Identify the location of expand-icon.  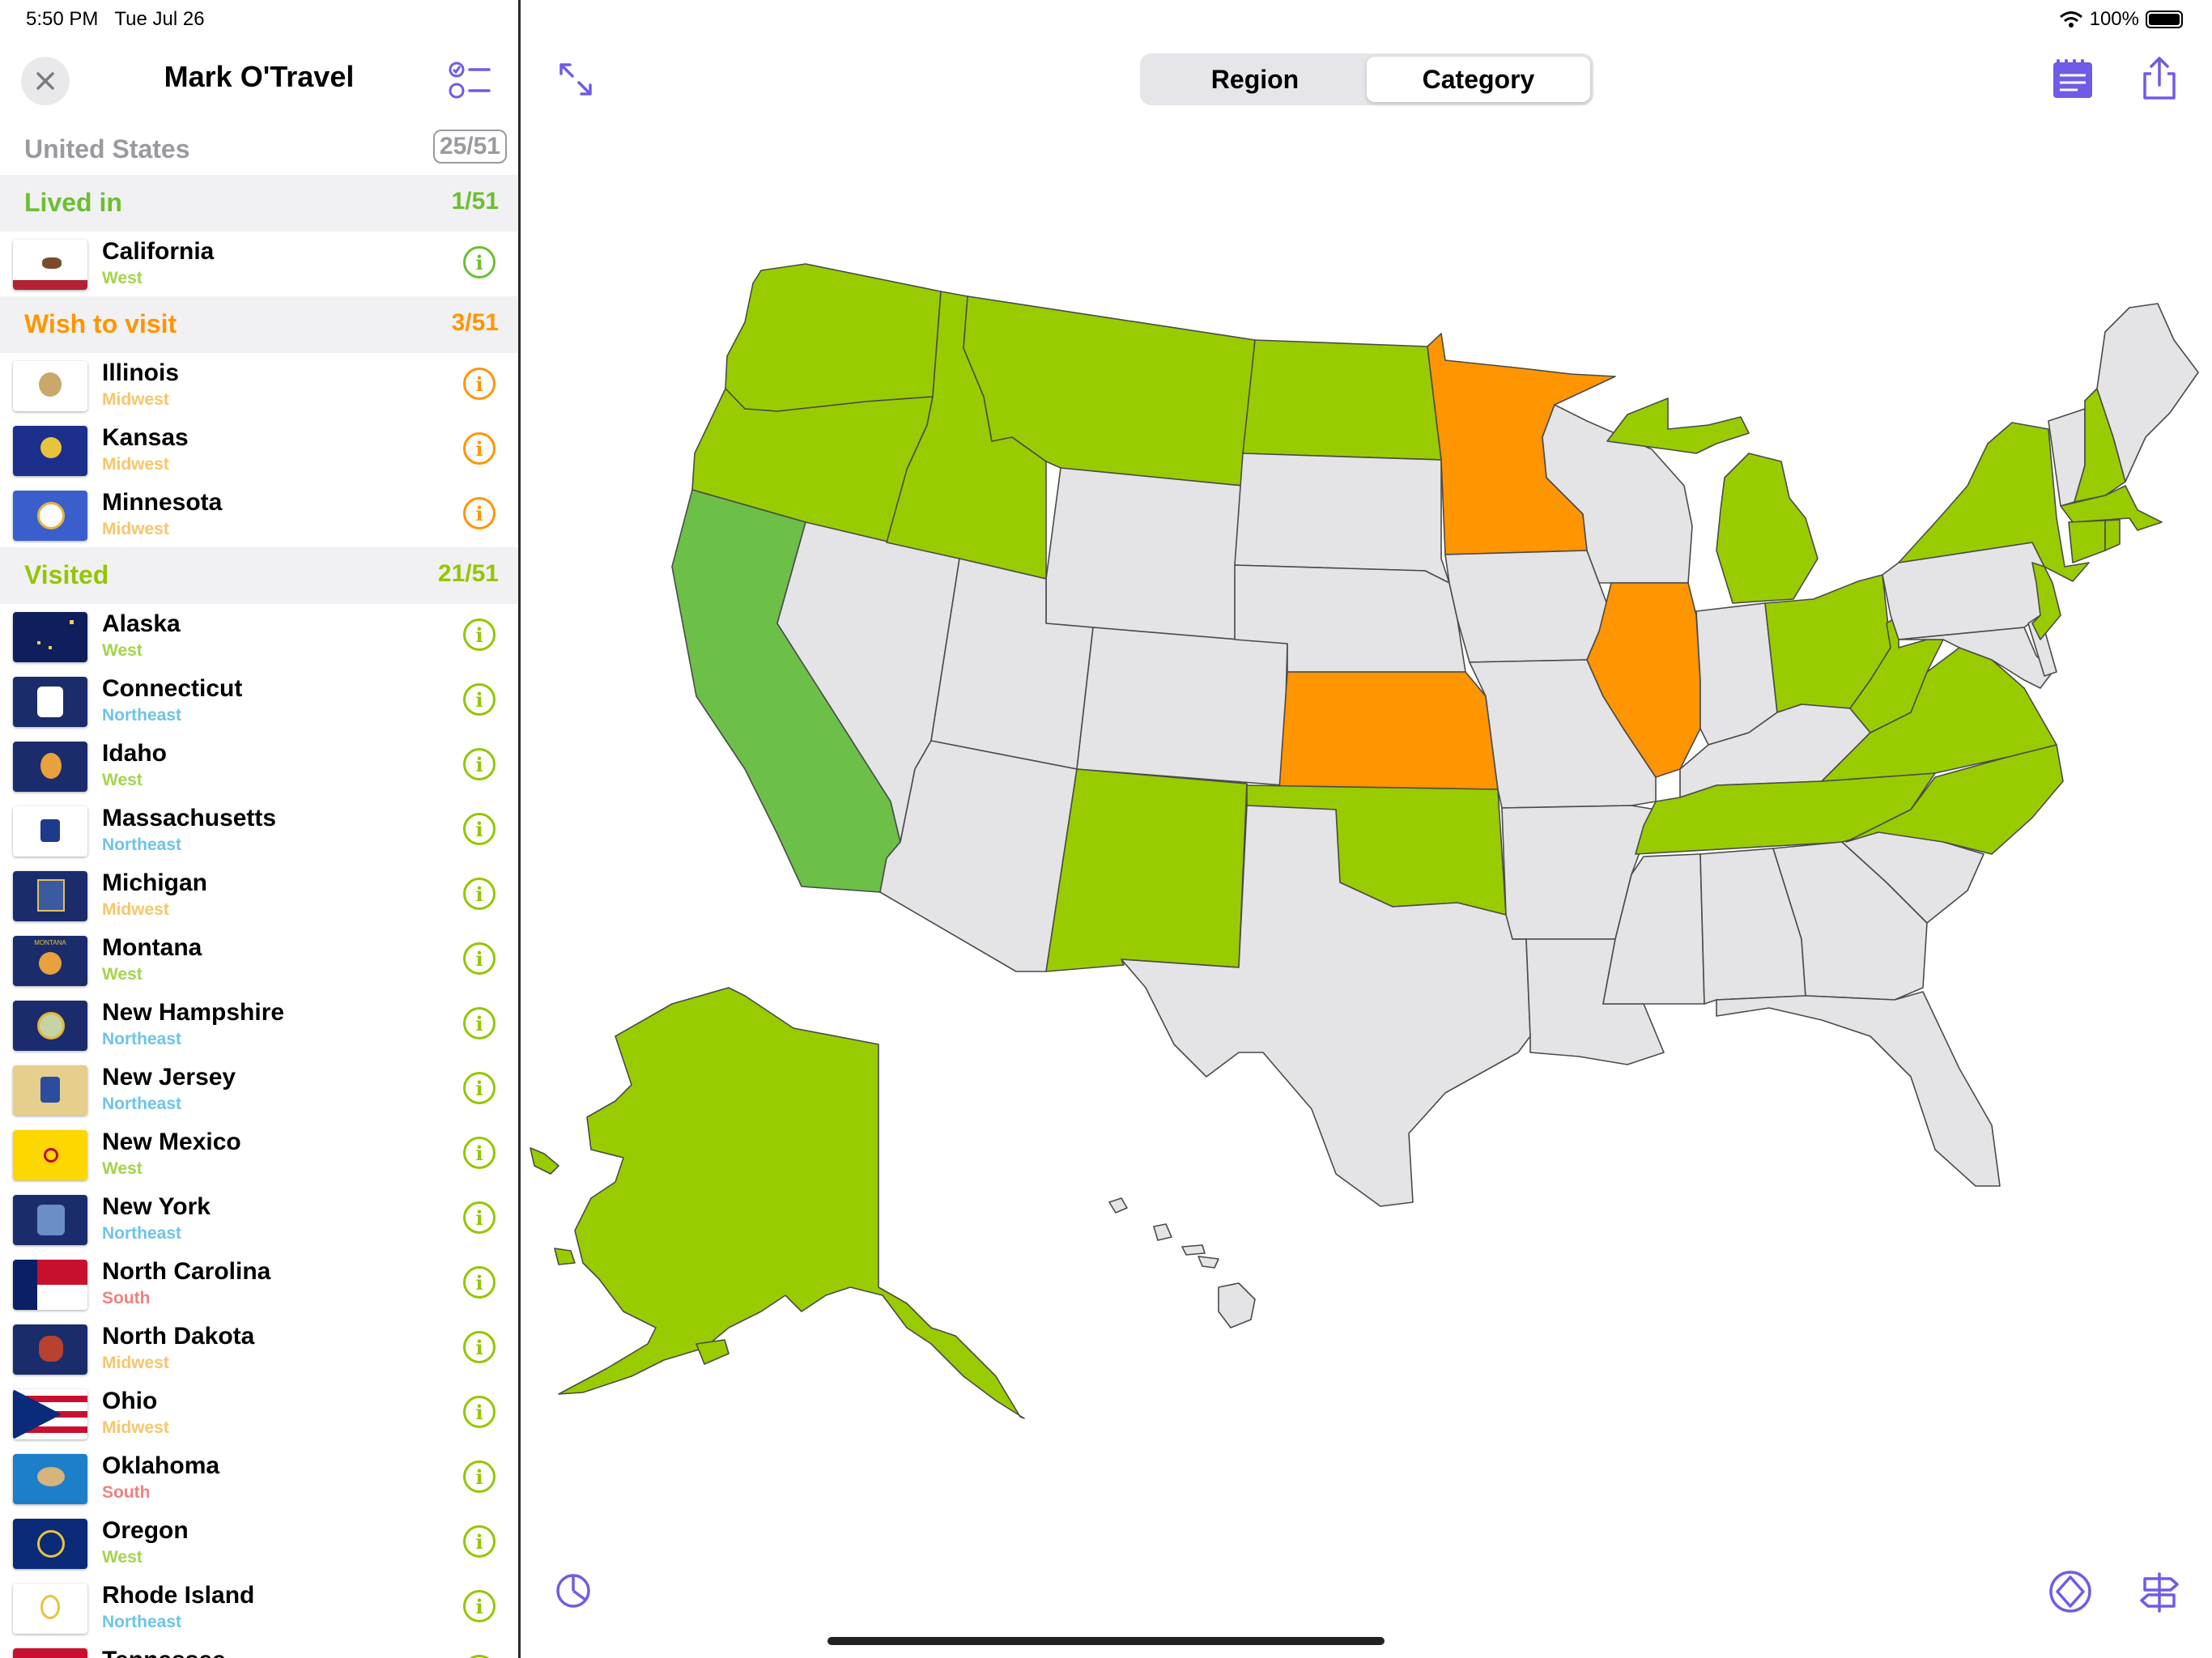
(576, 79).